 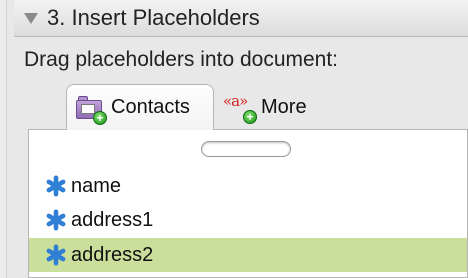 What do you see at coordinates (248, 255) in the screenshot?
I see `list-item-address2-selected: address2` at bounding box center [248, 255].